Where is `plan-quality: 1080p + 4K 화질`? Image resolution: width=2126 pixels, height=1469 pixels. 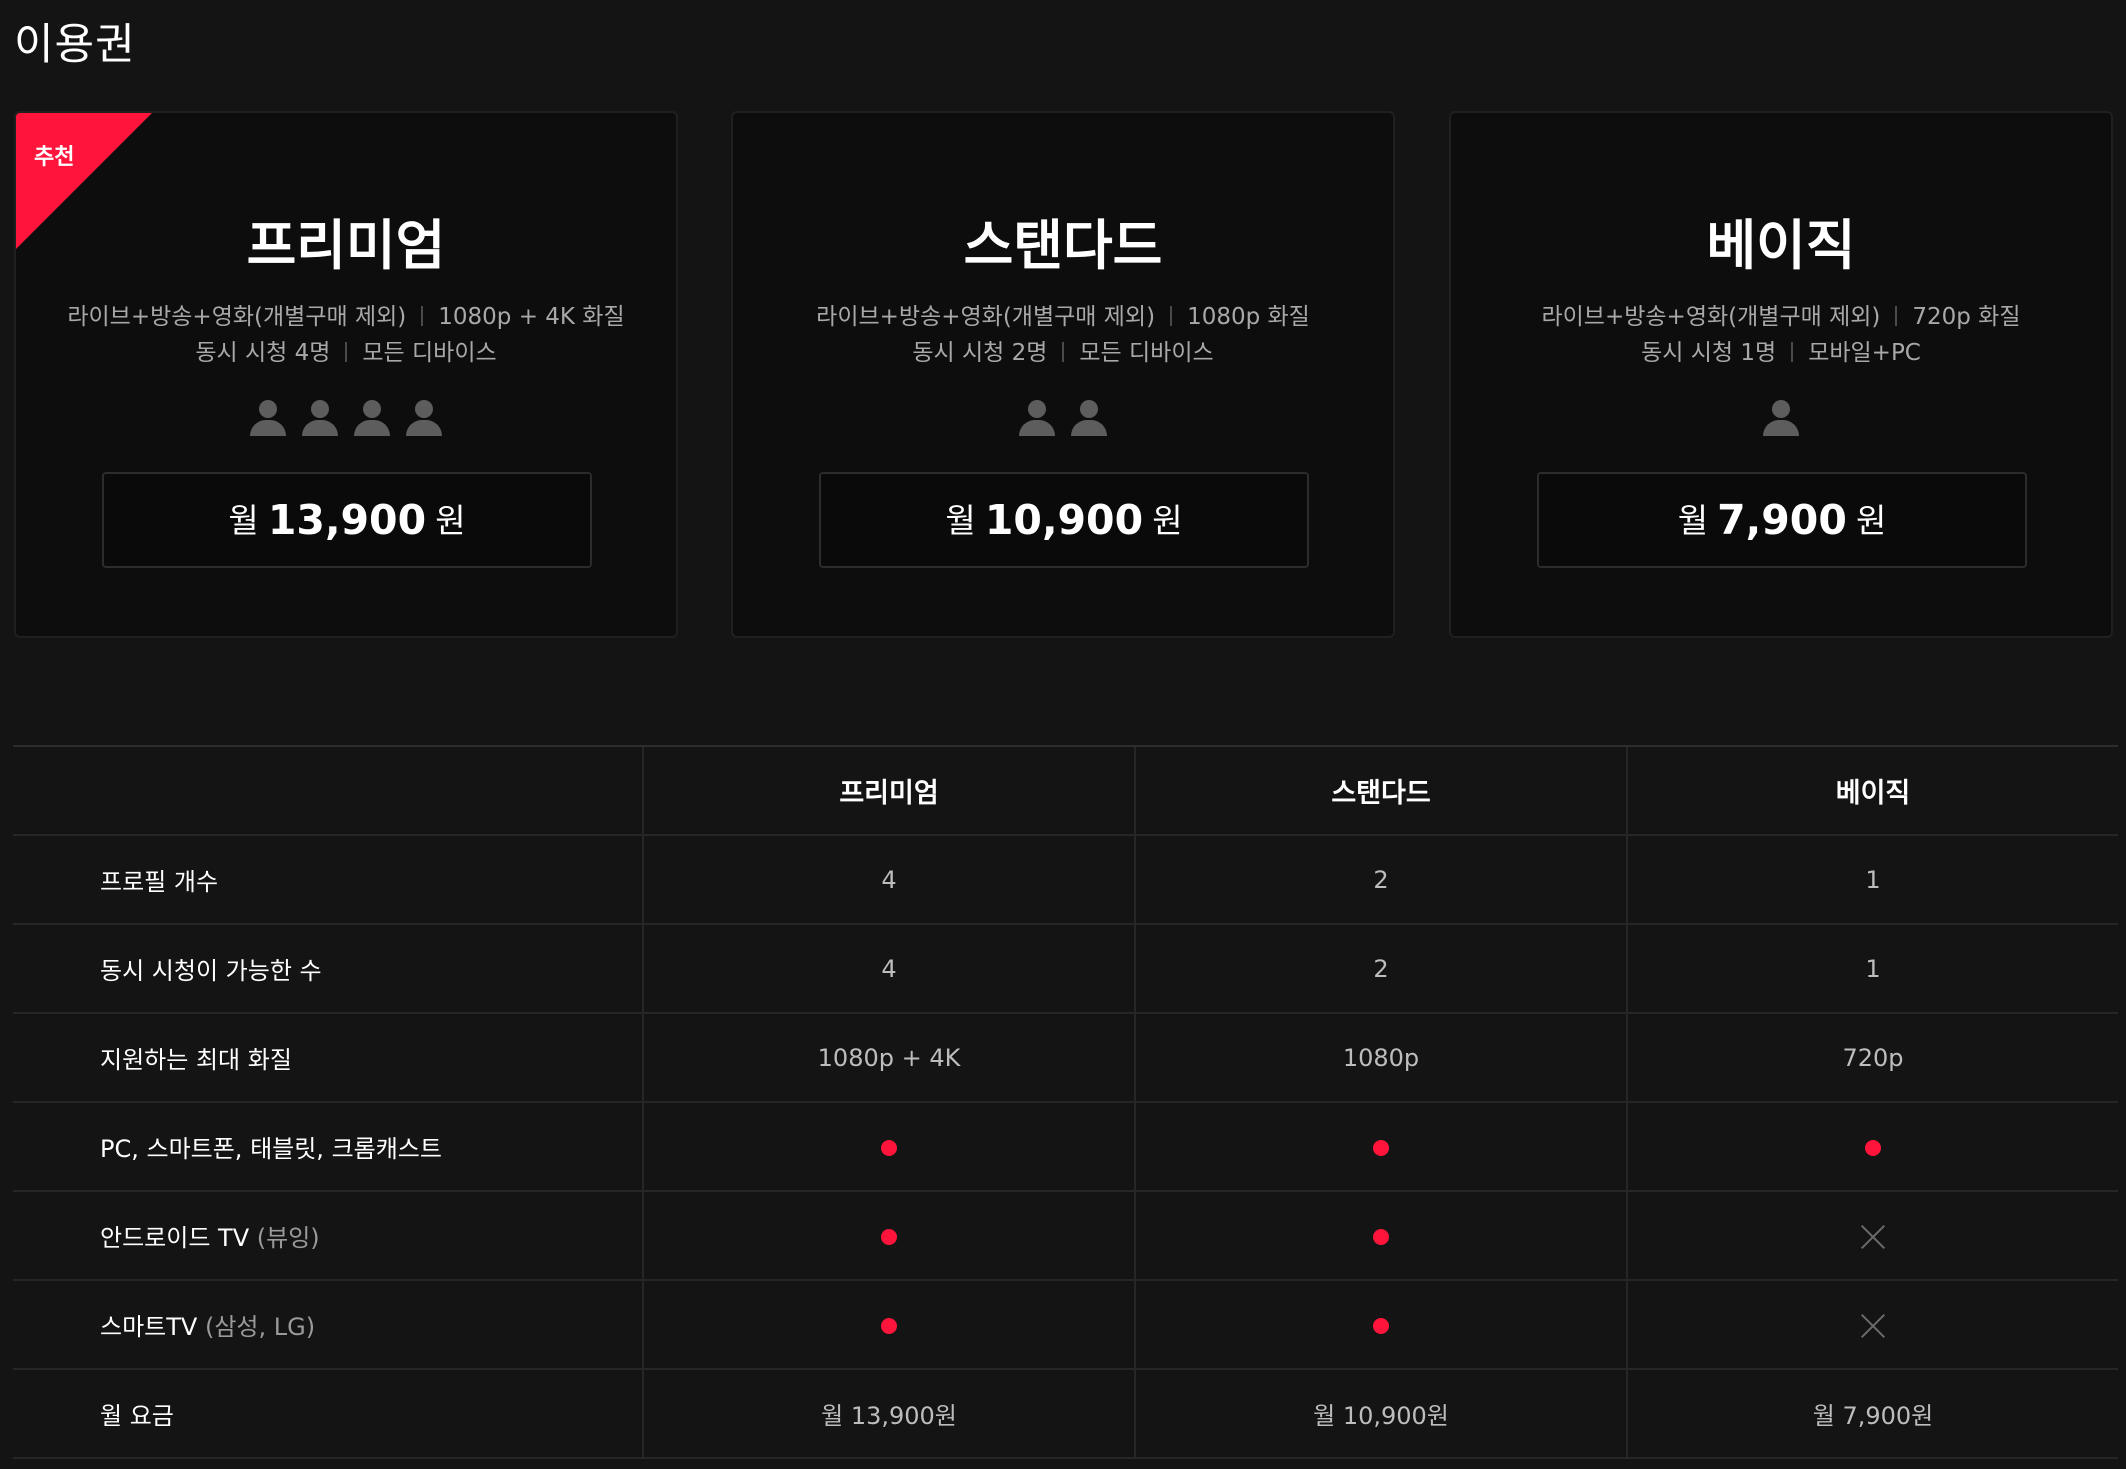 plan-quality: 1080p + 4K 화질 is located at coordinates (531, 317).